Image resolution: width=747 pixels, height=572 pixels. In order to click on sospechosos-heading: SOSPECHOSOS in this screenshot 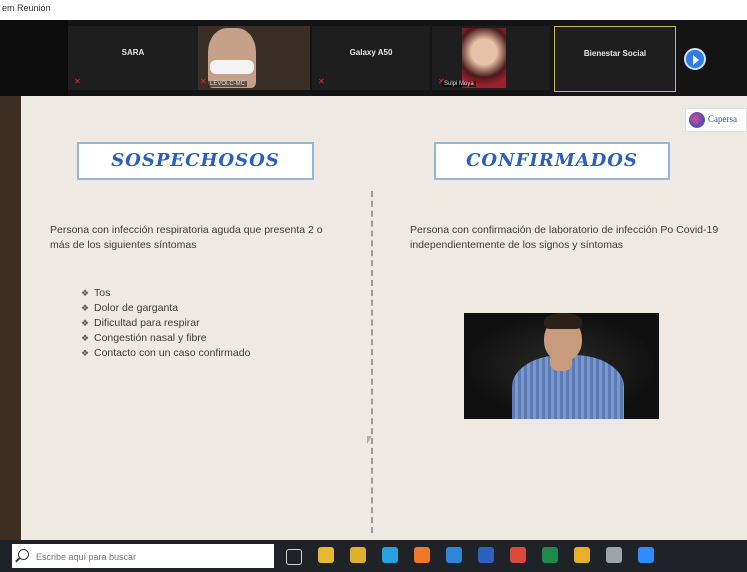, I will do `click(195, 161)`.